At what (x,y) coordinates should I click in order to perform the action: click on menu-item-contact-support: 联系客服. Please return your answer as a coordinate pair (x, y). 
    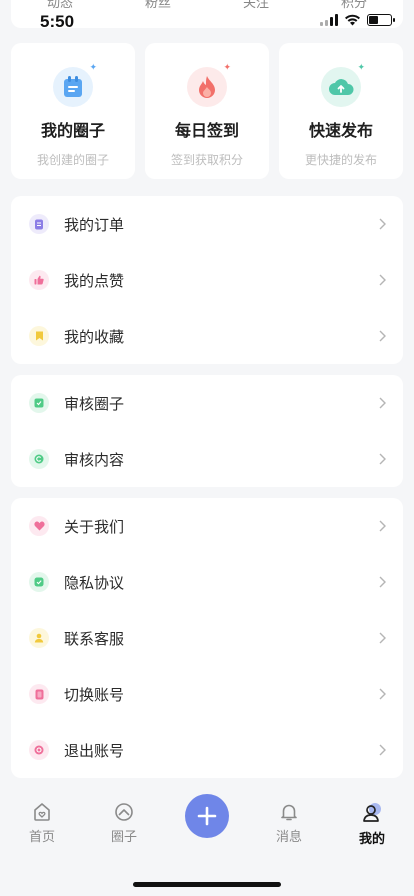
    Looking at the image, I should click on (207, 638).